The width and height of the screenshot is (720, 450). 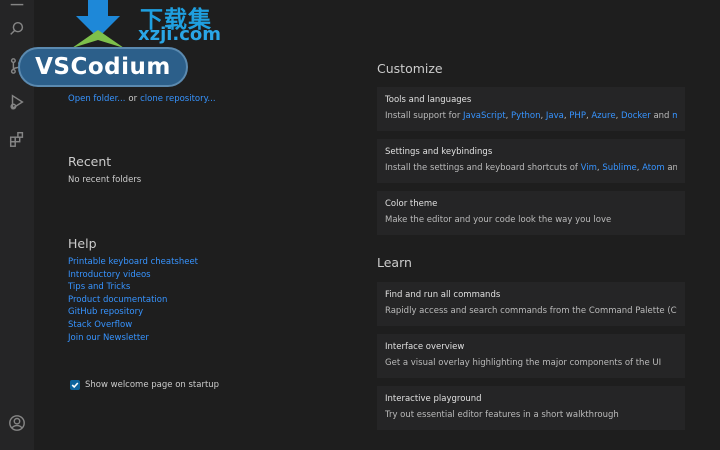 What do you see at coordinates (603, 116) in the screenshot?
I see `tools-link-azure: Azure` at bounding box center [603, 116].